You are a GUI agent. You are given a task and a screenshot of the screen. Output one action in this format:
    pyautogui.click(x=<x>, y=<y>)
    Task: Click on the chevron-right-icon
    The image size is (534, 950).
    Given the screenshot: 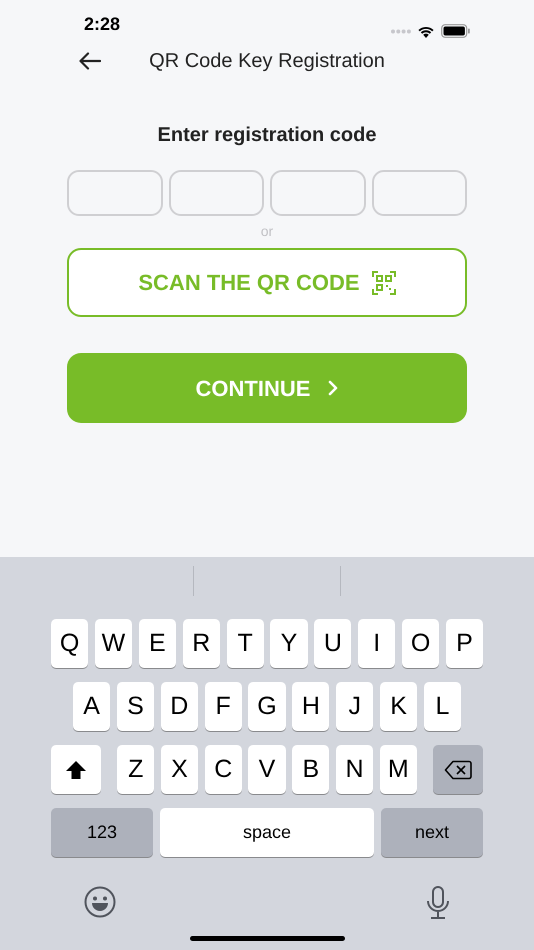 What is the action you would take?
    pyautogui.click(x=333, y=388)
    